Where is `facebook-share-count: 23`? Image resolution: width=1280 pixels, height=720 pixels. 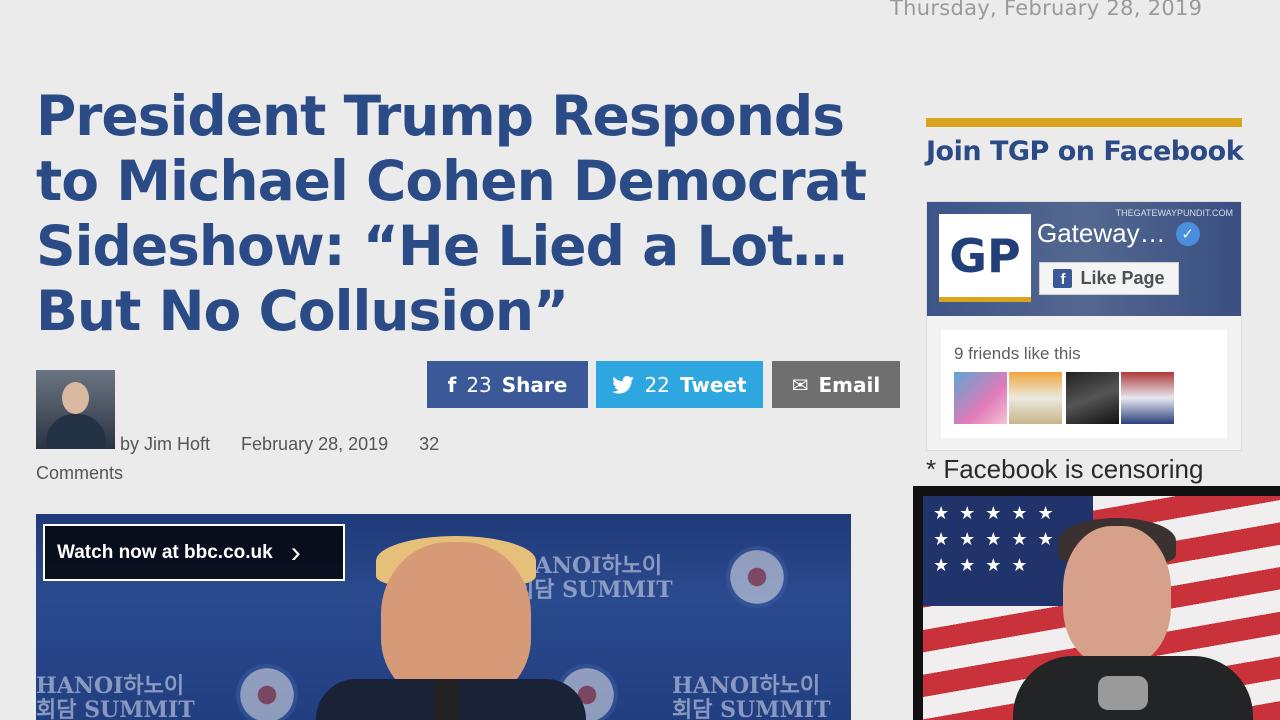
facebook-share-count: 23 is located at coordinates (479, 384).